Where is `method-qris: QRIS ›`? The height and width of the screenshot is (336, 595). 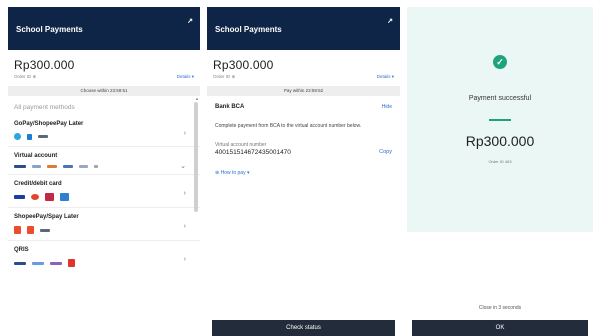
method-qris: QRIS › is located at coordinates (104, 257).